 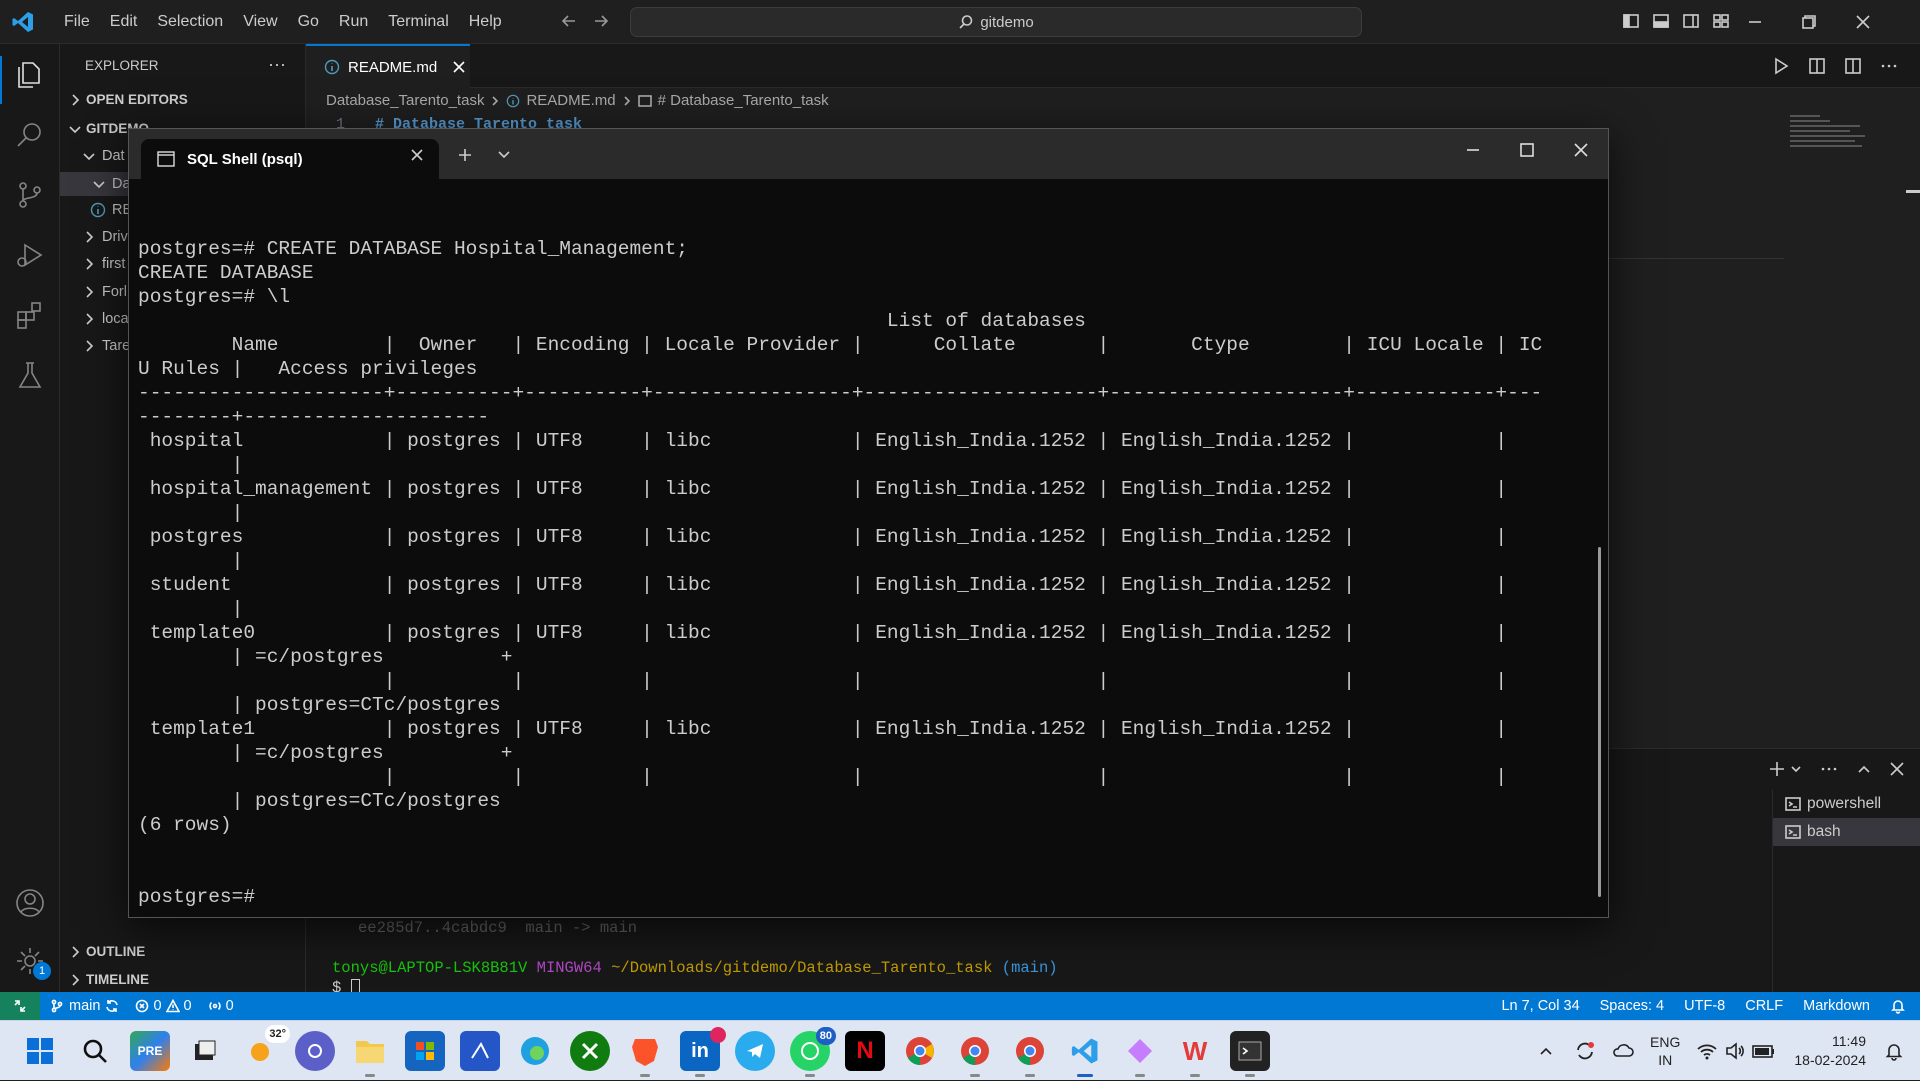 I want to click on toggle-panel-icon, so click(x=1661, y=21).